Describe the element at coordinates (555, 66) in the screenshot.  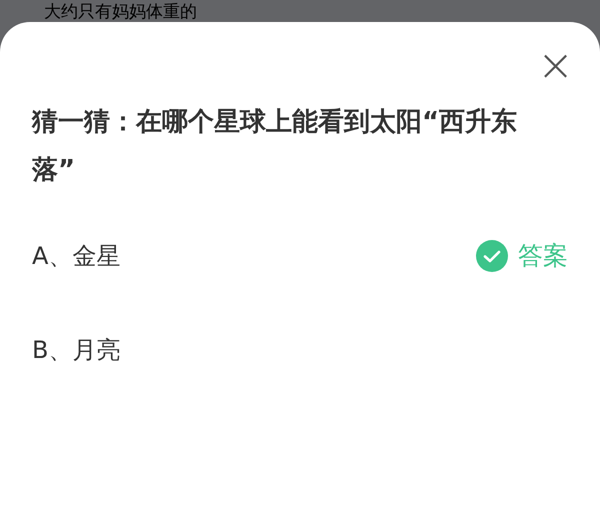
I see `close-button: ×` at that location.